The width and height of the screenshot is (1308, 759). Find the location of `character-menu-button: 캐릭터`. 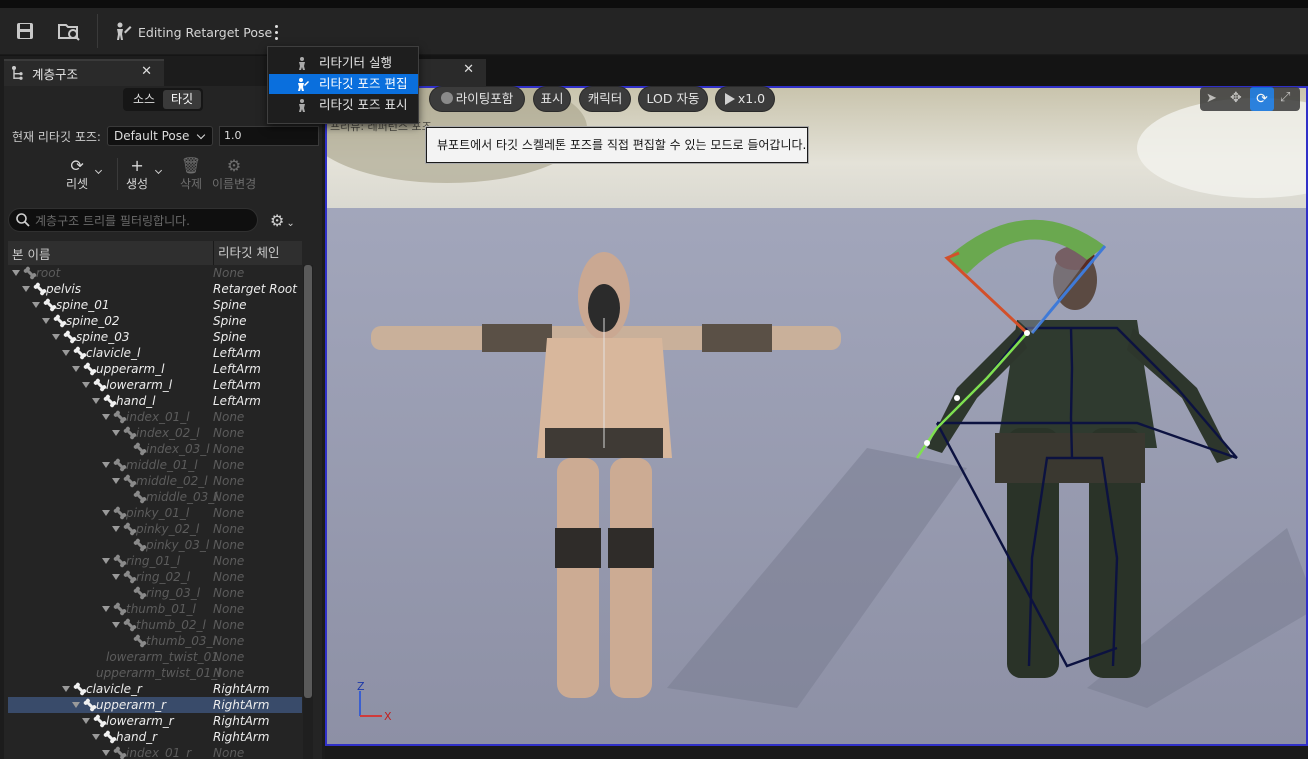

character-menu-button: 캐릭터 is located at coordinates (605, 99).